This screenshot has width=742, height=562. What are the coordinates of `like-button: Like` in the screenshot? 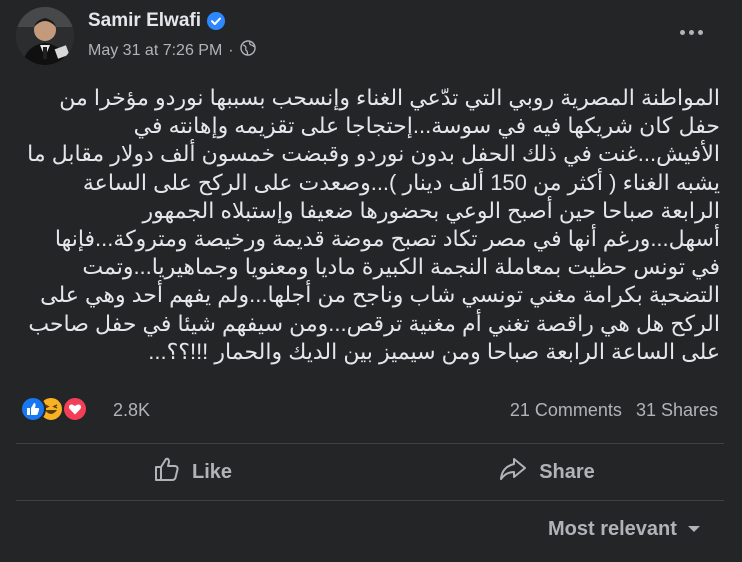 It's located at (193, 472).